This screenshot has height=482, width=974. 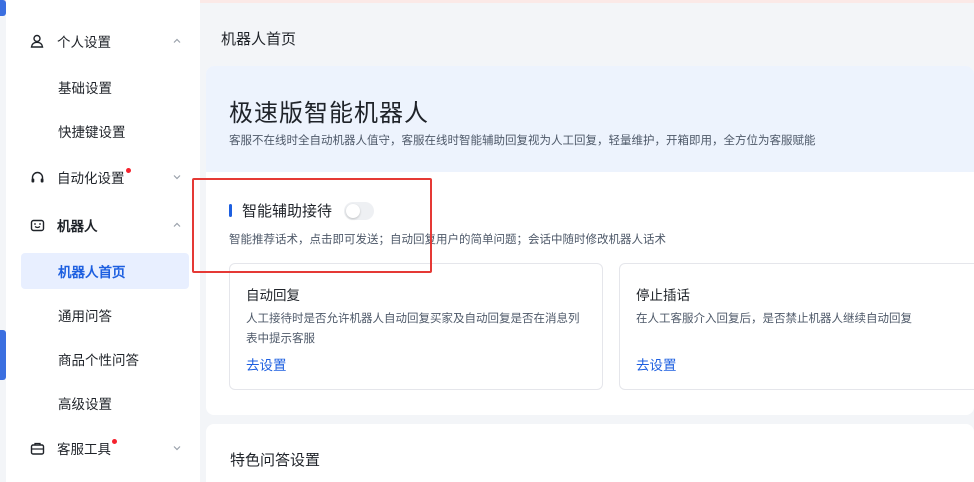 What do you see at coordinates (447, 239) in the screenshot?
I see `assist-section-description: 智能推荐话术，点击即可发送；自动回复用户的简单问题；会话中随时修改机器人话术` at bounding box center [447, 239].